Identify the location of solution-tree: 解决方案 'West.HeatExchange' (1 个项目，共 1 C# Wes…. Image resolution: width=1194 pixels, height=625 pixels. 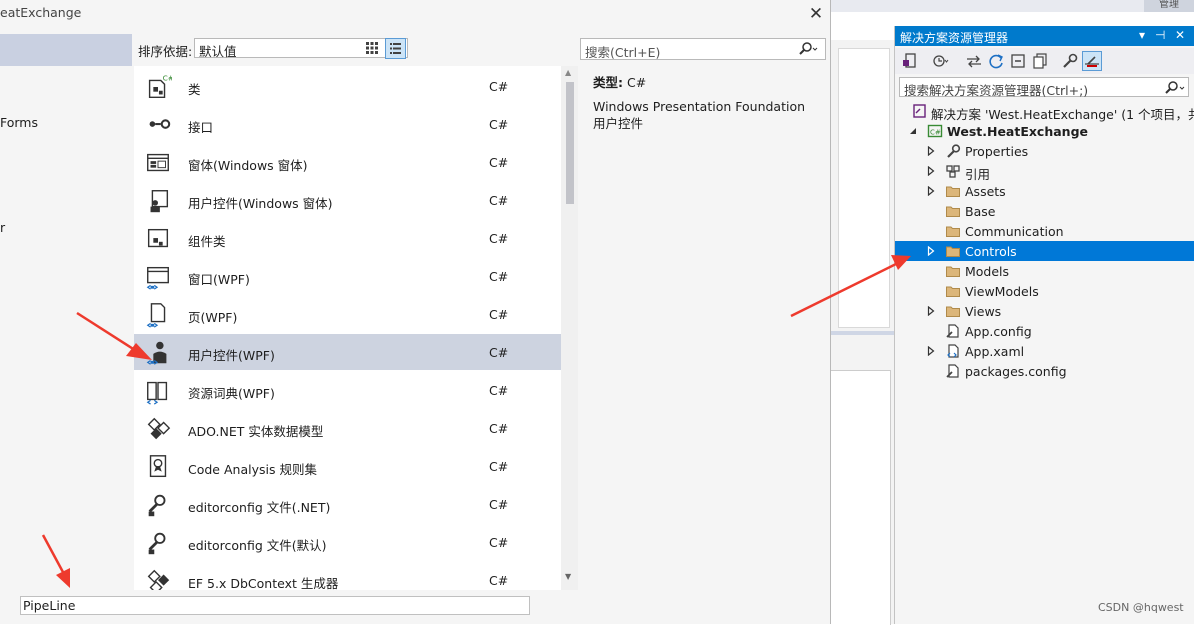
(1044, 261).